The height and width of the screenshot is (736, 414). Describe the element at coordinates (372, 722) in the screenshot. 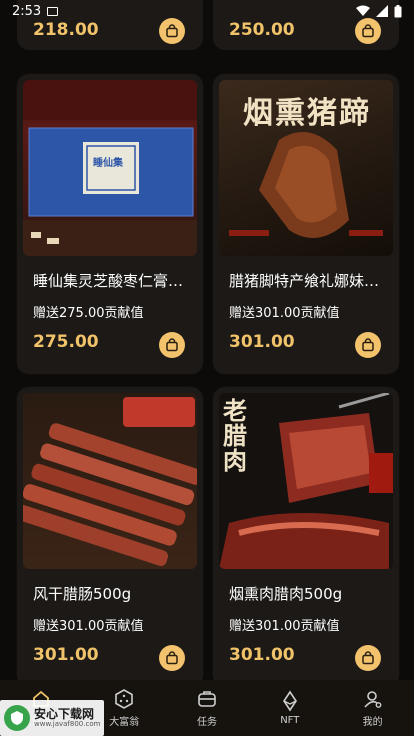

I see `tab-label: 我的` at that location.